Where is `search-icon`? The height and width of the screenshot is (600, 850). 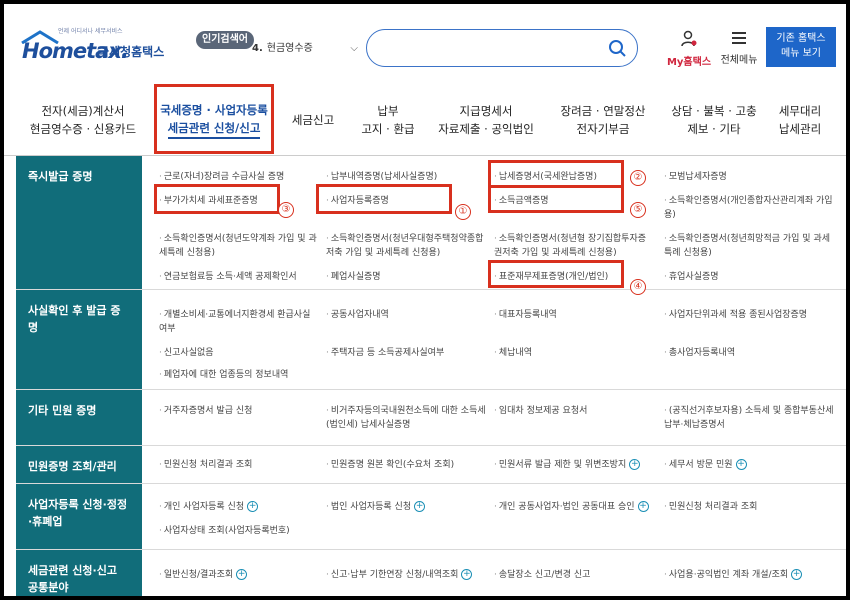
search-icon is located at coordinates (617, 48).